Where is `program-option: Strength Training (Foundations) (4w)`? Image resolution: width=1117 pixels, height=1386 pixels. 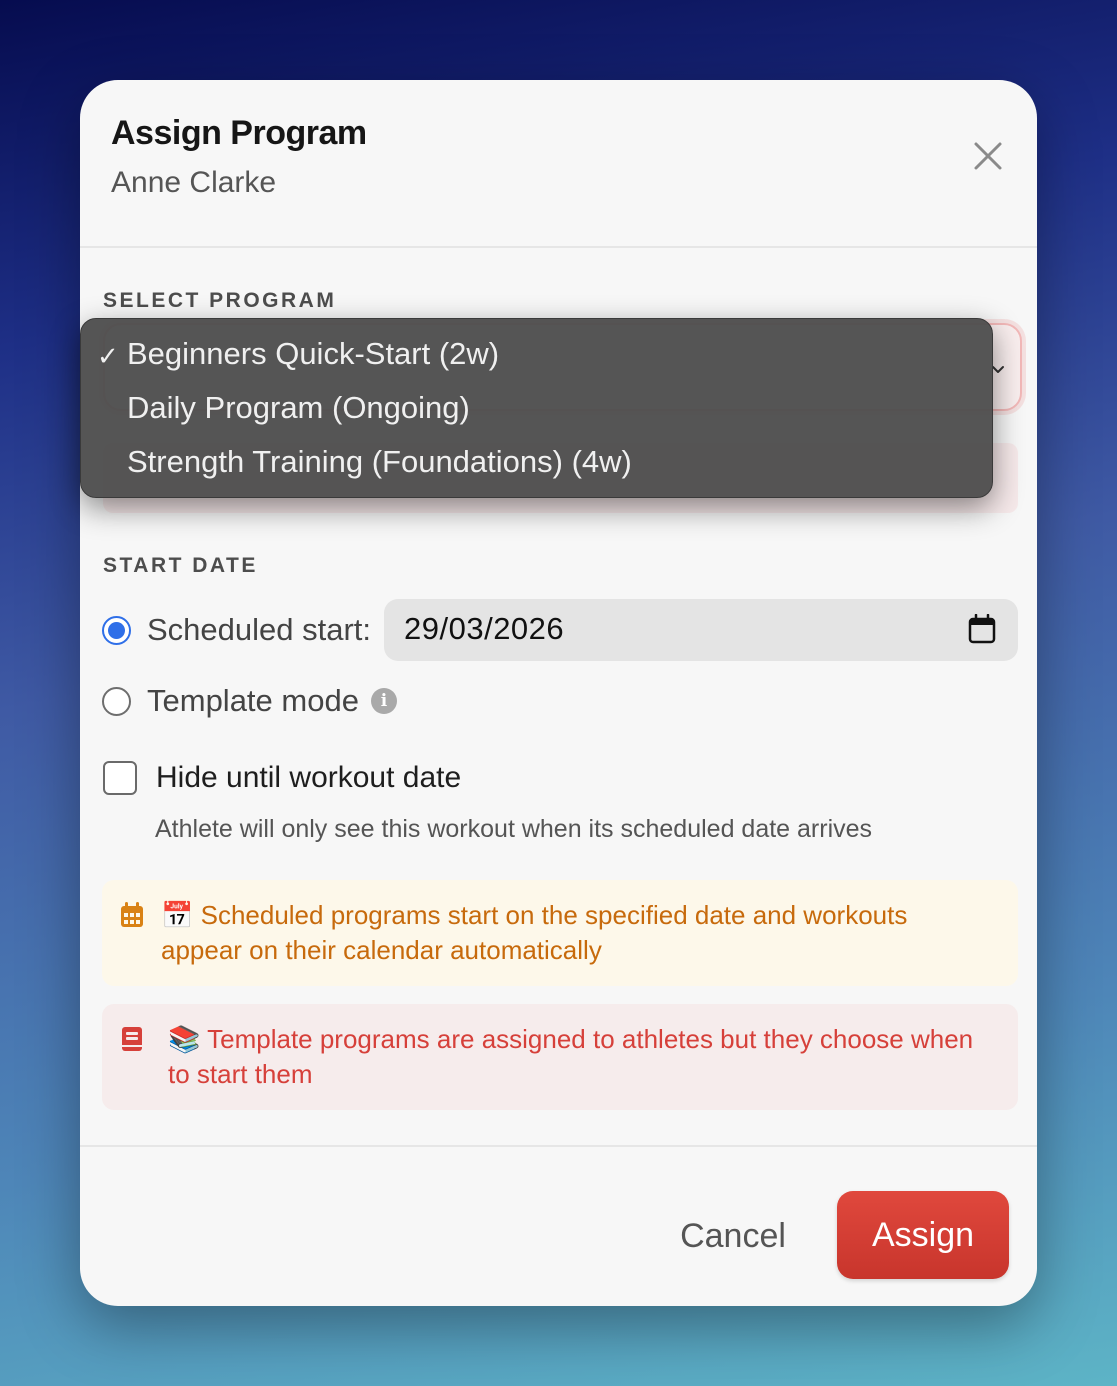
program-option: Strength Training (Foundations) (4w) is located at coordinates (379, 462).